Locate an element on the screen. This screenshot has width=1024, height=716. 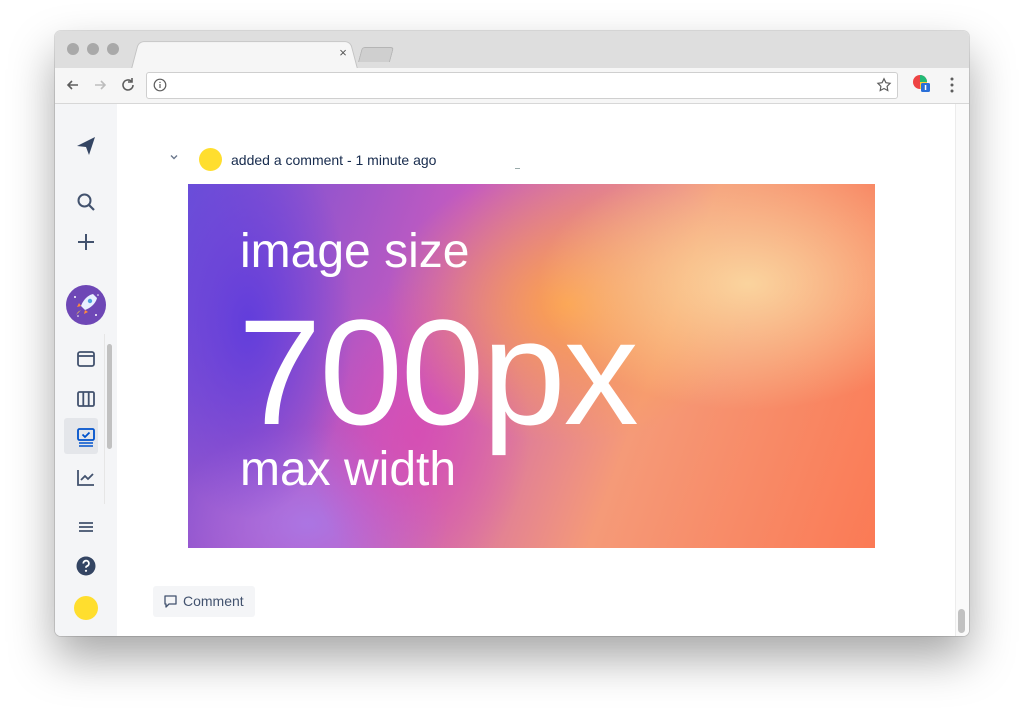
minimize-window-button is located at coordinates (93, 49).